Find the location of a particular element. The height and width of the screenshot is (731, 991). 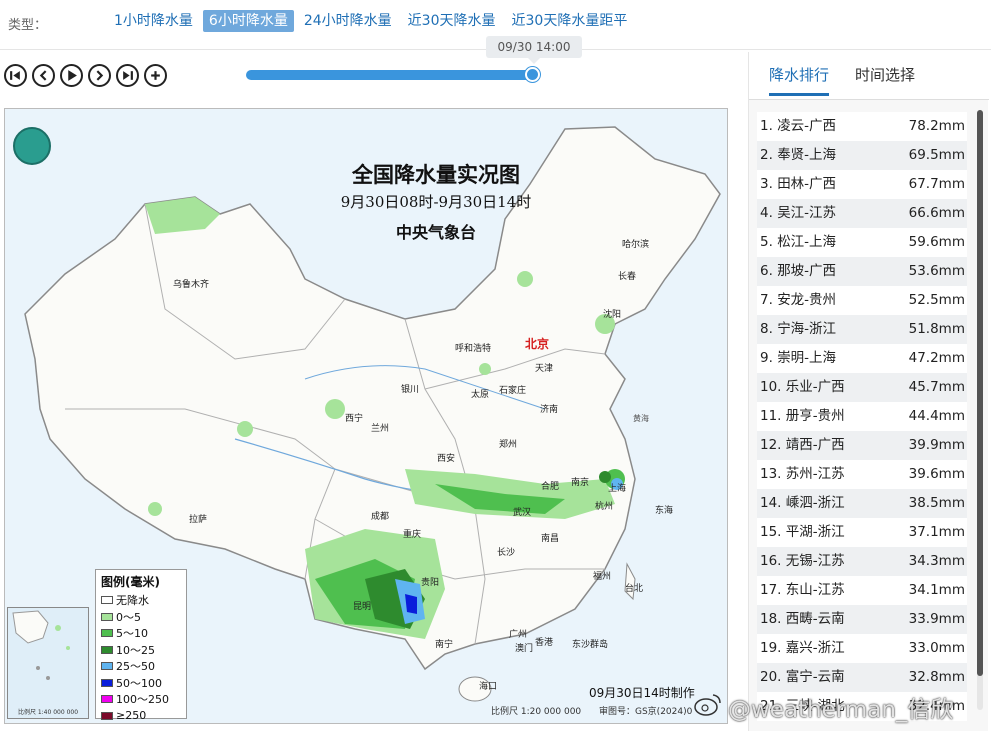

slider-thumb is located at coordinates (532, 74).